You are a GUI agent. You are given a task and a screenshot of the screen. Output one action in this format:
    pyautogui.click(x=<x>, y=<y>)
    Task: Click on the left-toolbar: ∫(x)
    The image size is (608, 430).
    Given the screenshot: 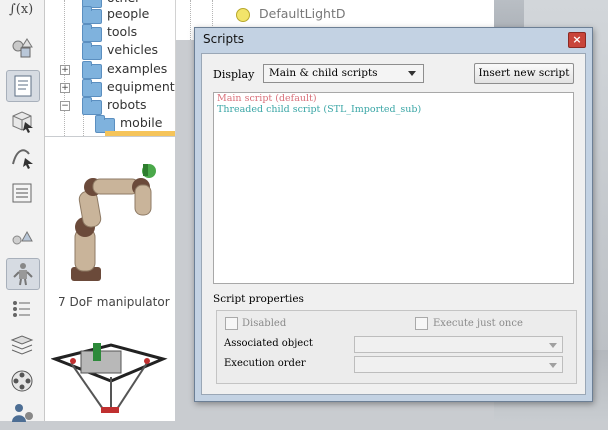 What is the action you would take?
    pyautogui.click(x=22, y=211)
    